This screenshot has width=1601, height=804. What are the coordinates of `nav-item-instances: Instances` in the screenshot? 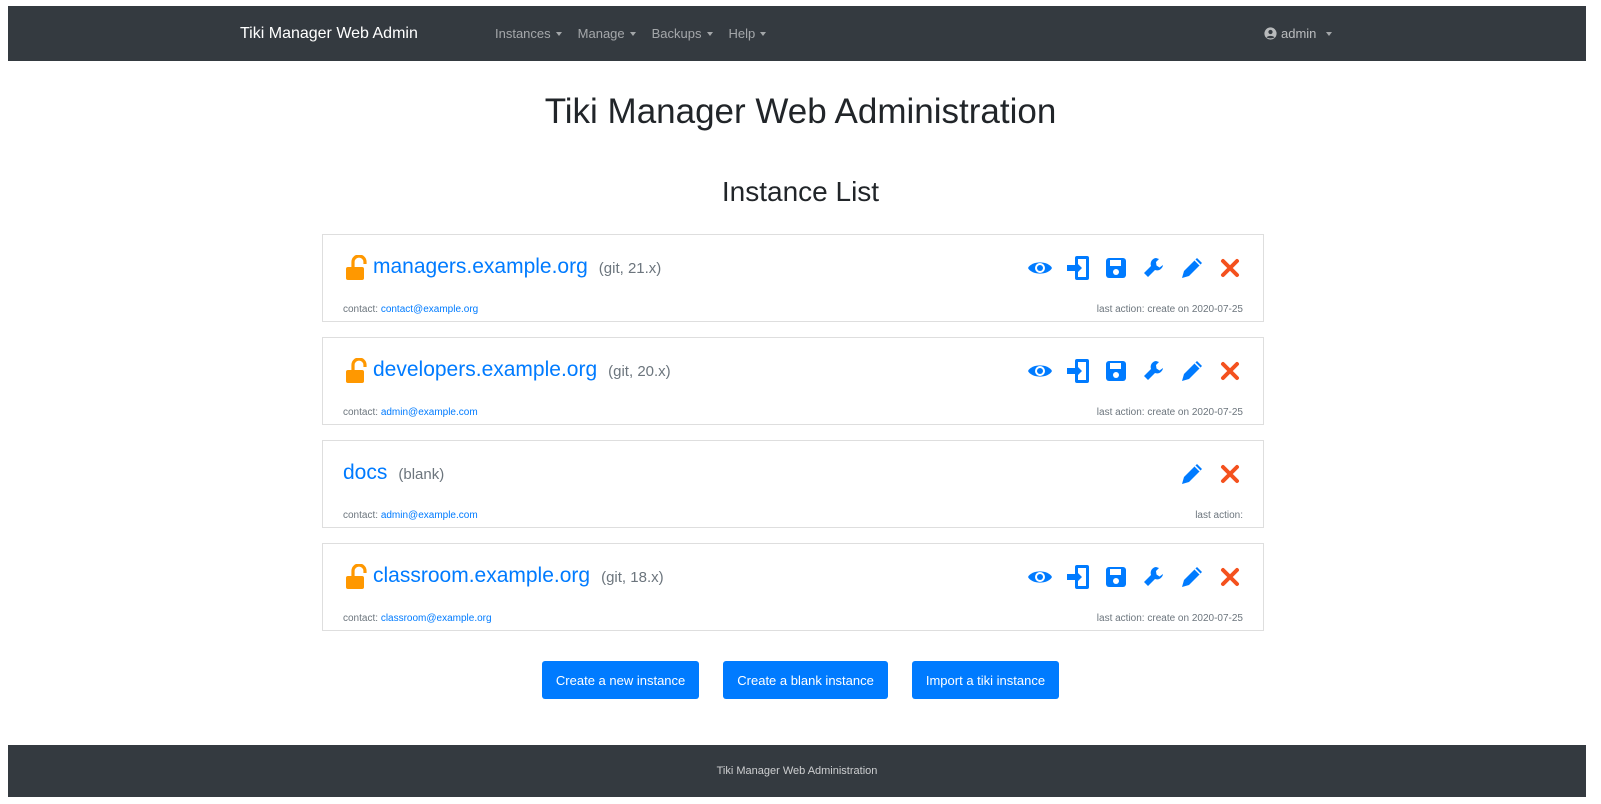 It's located at (528, 33).